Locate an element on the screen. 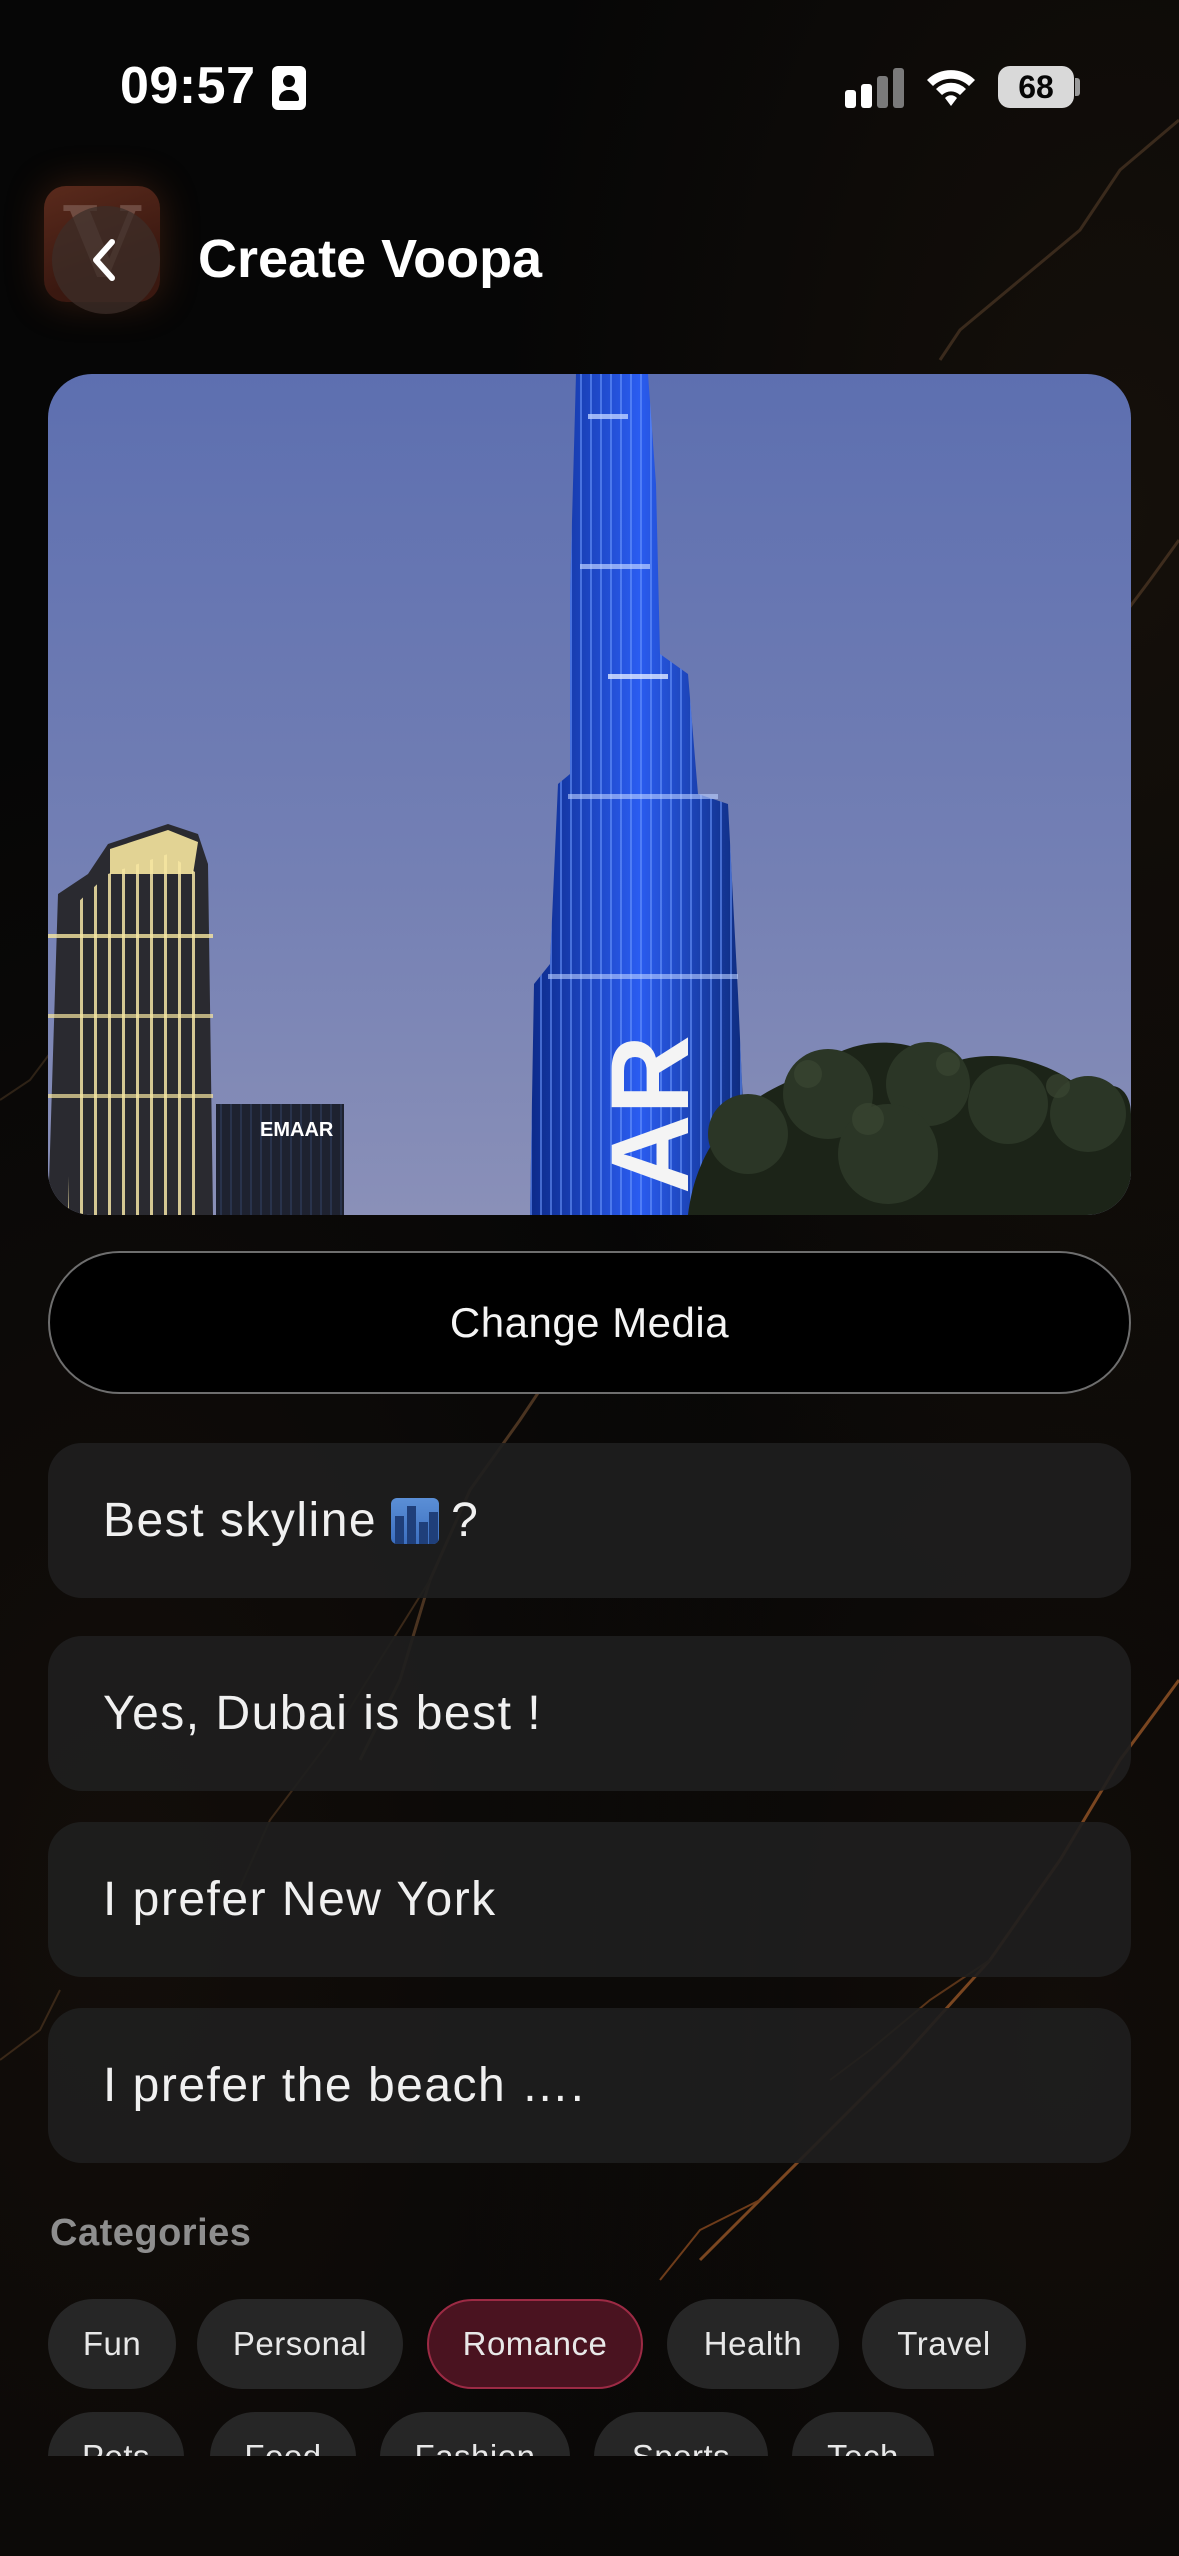  contact-card-icon is located at coordinates (289, 88).